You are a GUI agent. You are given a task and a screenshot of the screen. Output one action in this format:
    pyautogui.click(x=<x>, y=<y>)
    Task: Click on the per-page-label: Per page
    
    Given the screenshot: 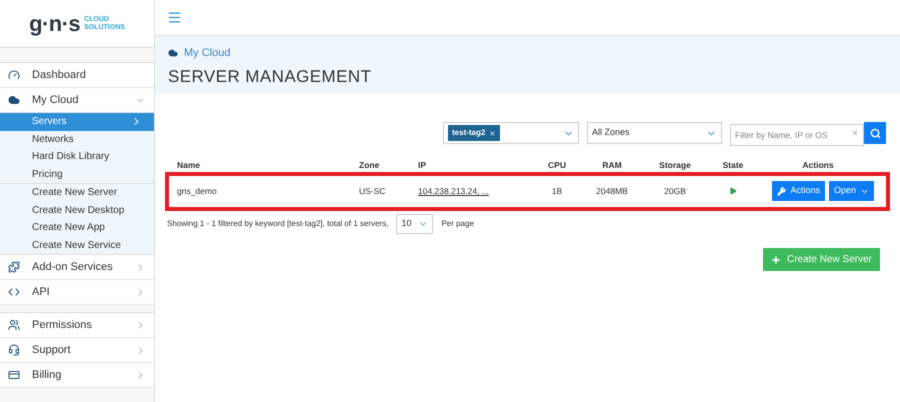 What is the action you would take?
    pyautogui.click(x=457, y=224)
    